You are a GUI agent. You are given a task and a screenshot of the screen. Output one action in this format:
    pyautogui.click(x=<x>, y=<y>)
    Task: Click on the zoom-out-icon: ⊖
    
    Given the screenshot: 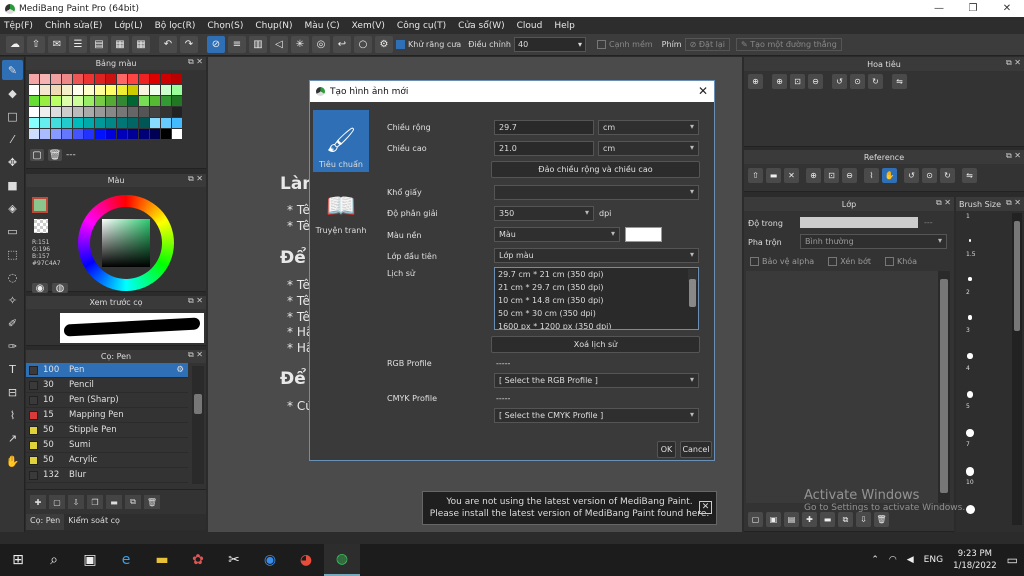 What is the action you would take?
    pyautogui.click(x=849, y=175)
    